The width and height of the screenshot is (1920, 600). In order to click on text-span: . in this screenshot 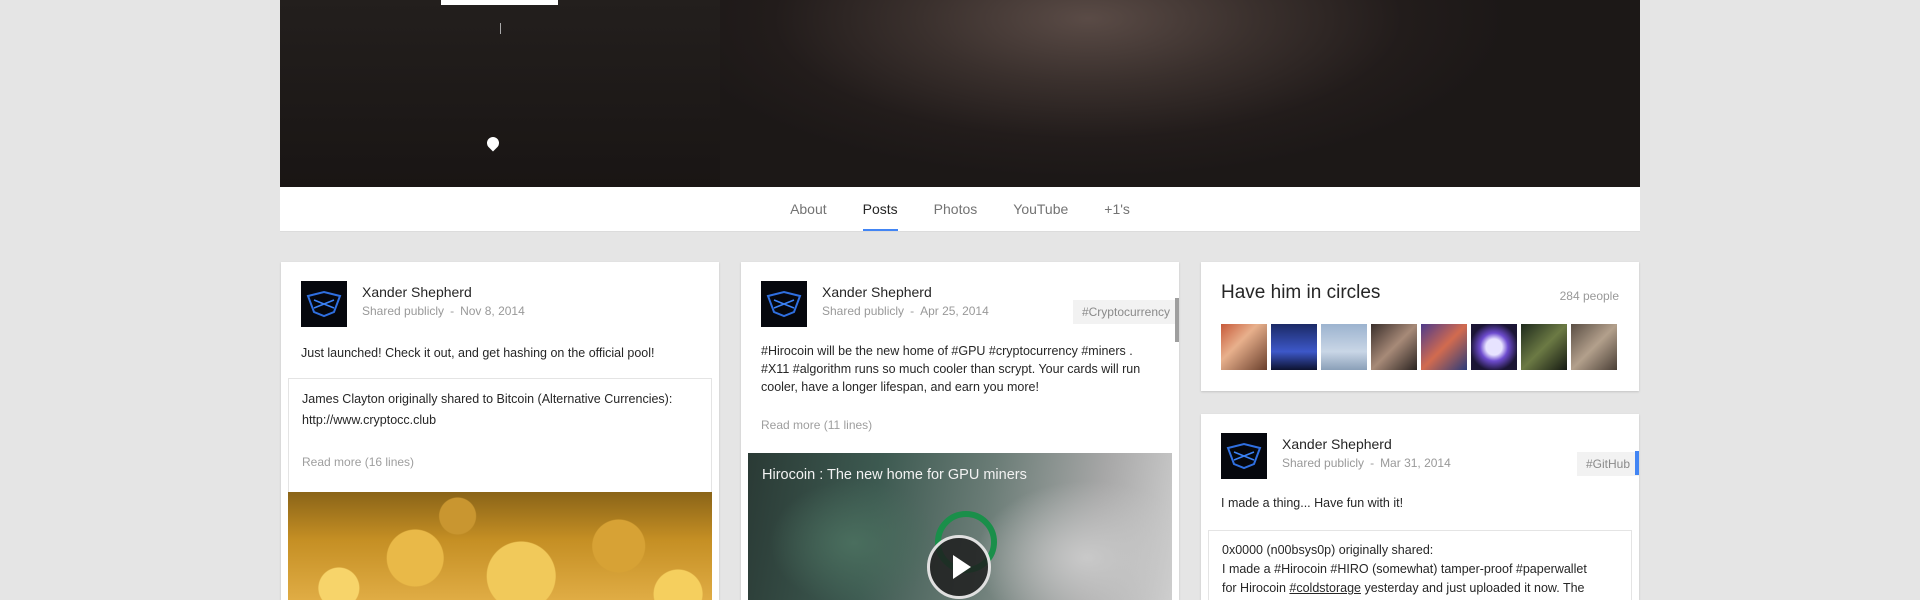, I will do `click(1129, 351)`.